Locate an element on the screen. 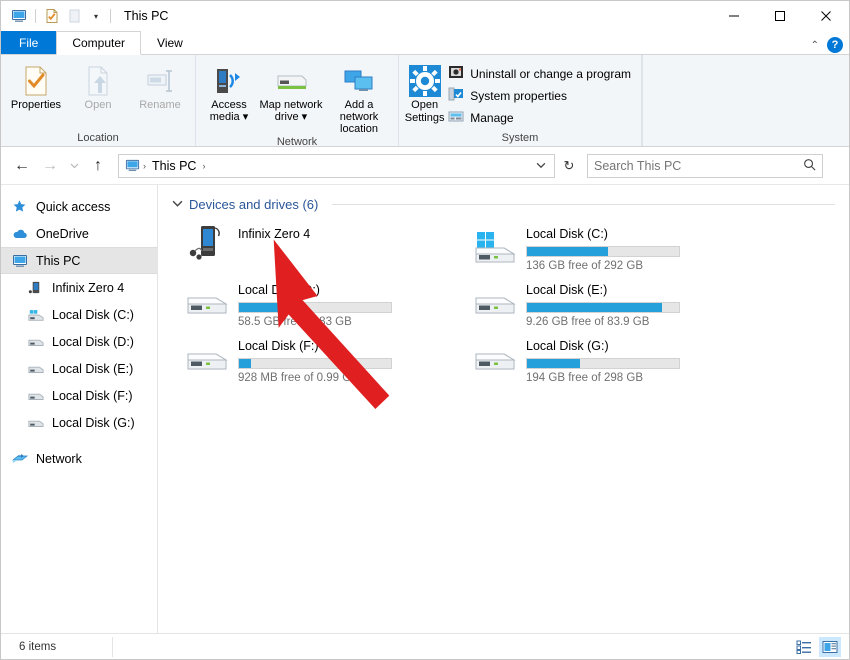 This screenshot has height=660, width=850. recent-locations-button is located at coordinates (74, 166).